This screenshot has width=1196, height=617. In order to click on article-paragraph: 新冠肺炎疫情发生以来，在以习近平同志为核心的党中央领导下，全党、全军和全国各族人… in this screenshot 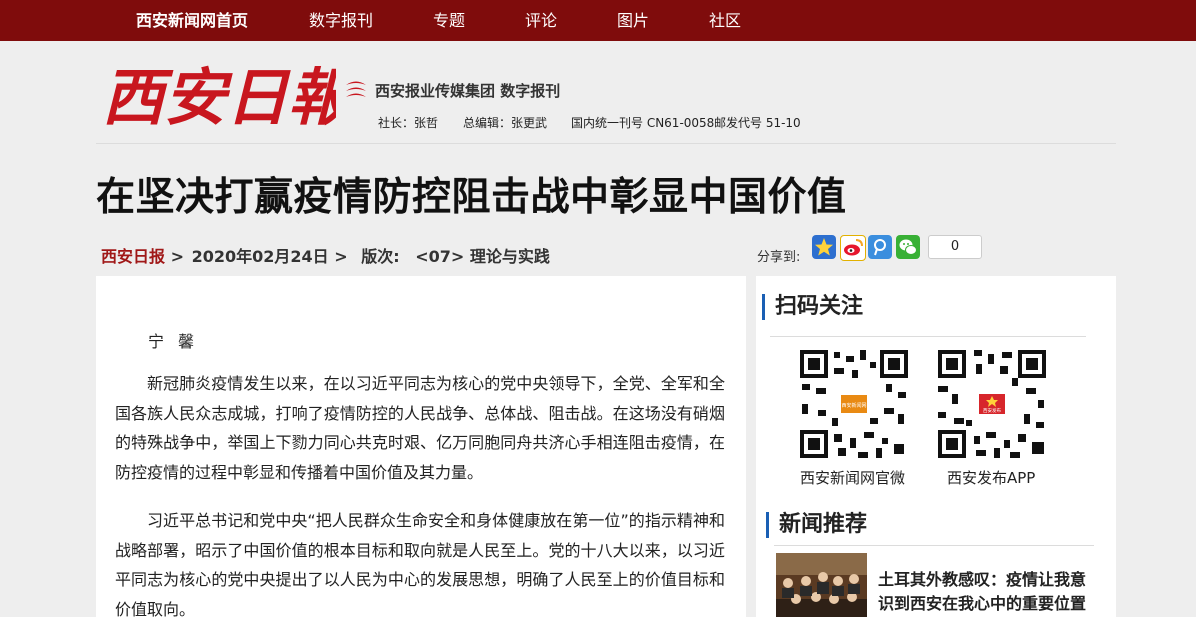, I will do `click(420, 428)`.